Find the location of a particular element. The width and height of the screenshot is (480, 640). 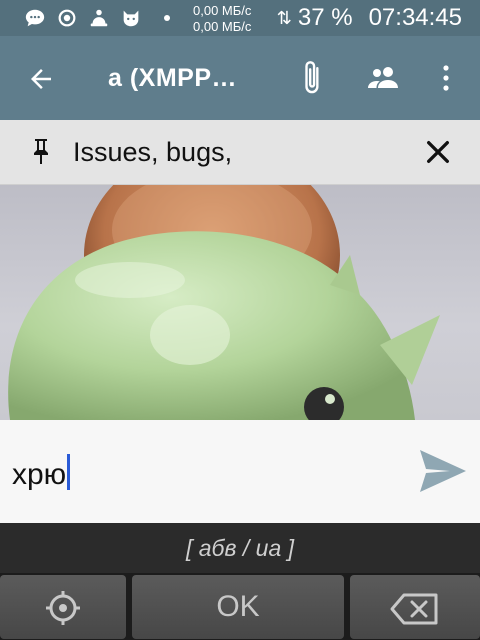

close-icon is located at coordinates (438, 152).